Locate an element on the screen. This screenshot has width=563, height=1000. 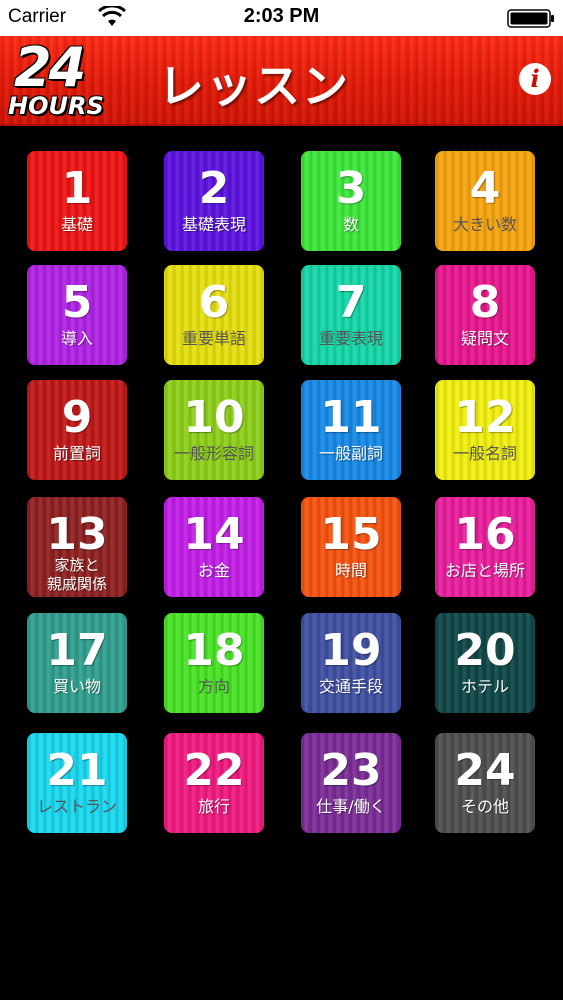
lesson-label: 導入 is located at coordinates (76, 338).